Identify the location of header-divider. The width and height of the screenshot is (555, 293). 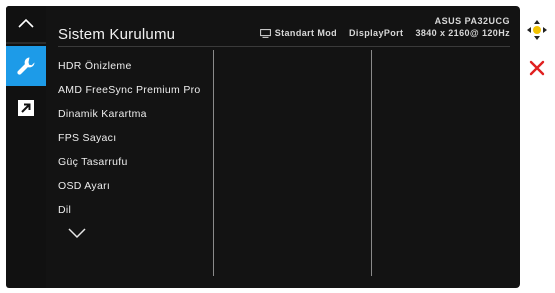
(284, 46).